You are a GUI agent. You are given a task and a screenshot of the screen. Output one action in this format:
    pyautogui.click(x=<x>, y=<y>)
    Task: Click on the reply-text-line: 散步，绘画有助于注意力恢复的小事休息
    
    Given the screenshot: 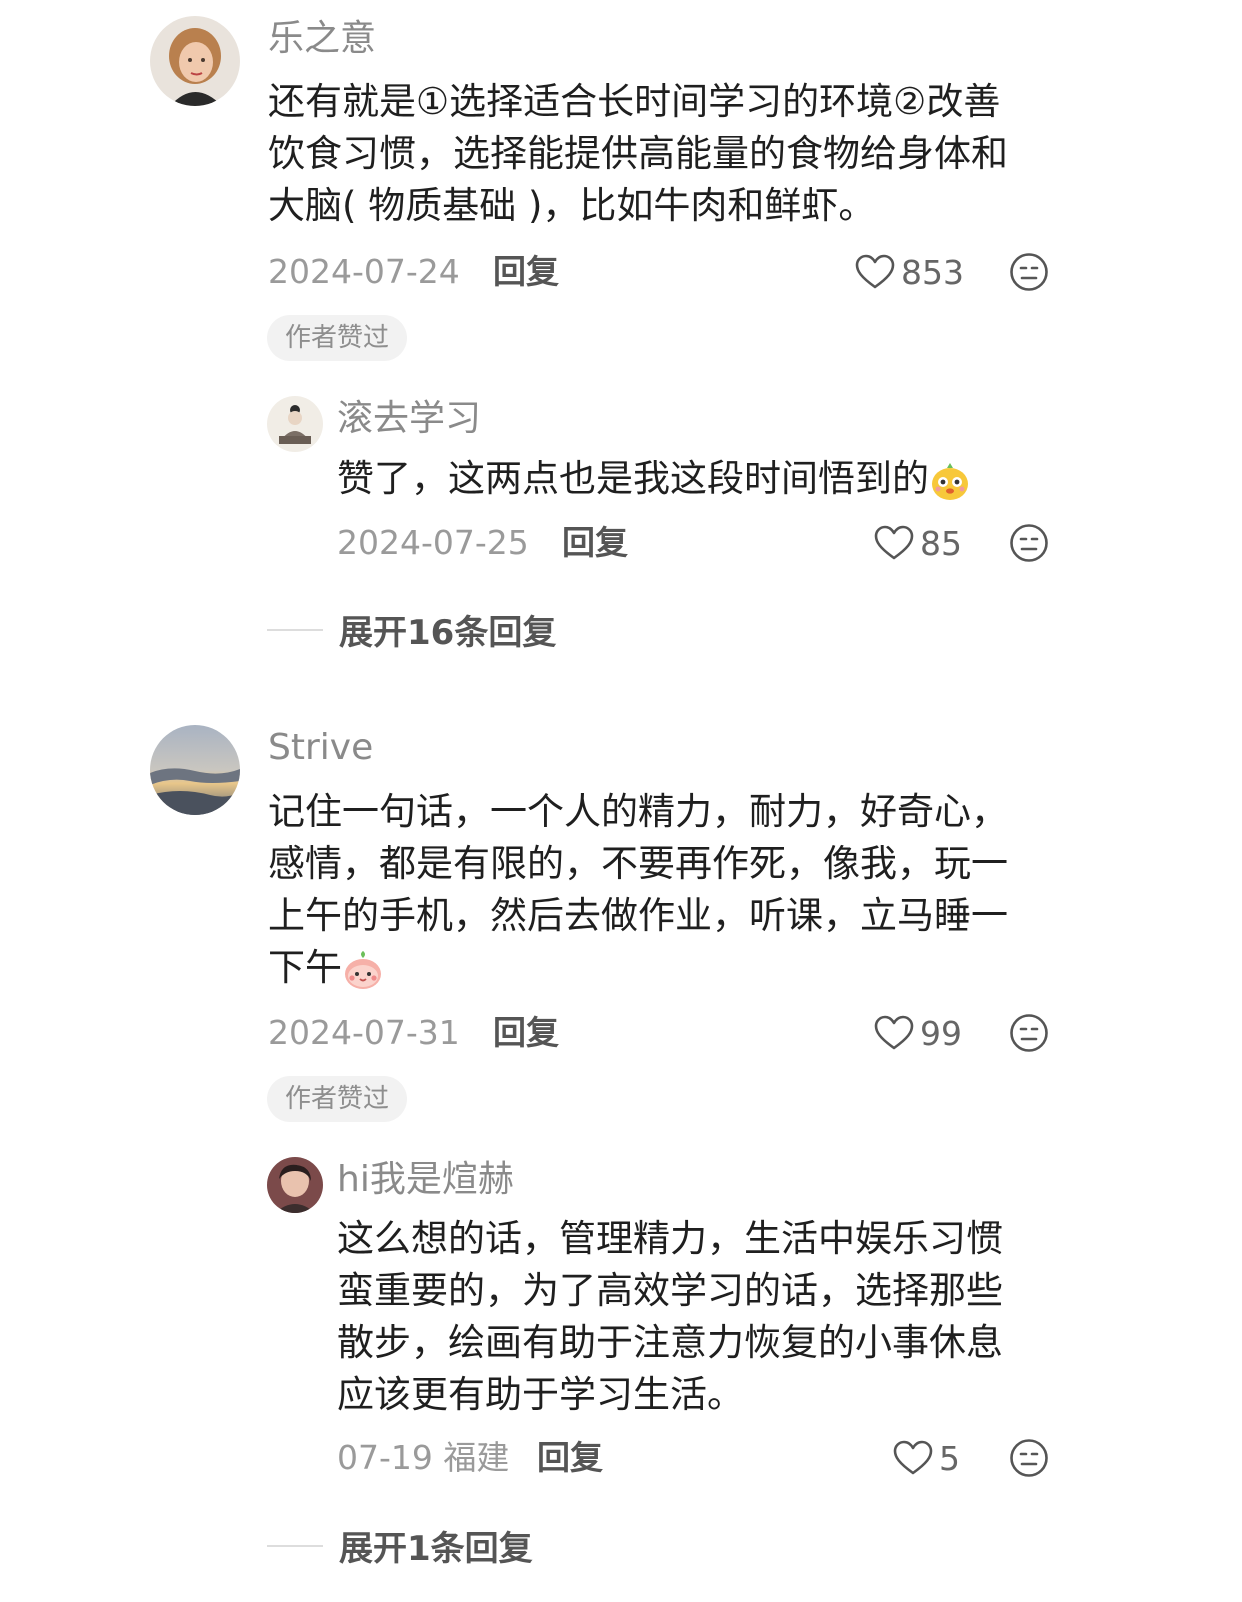 What is the action you would take?
    pyautogui.click(x=670, y=1342)
    